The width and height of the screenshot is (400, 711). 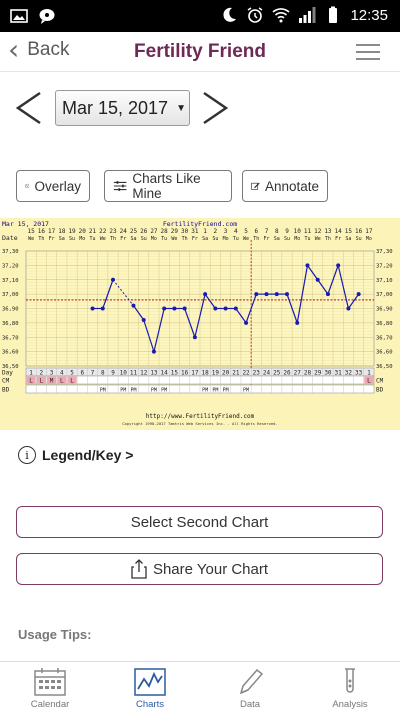 I want to click on next-date-button, so click(x=215, y=111).